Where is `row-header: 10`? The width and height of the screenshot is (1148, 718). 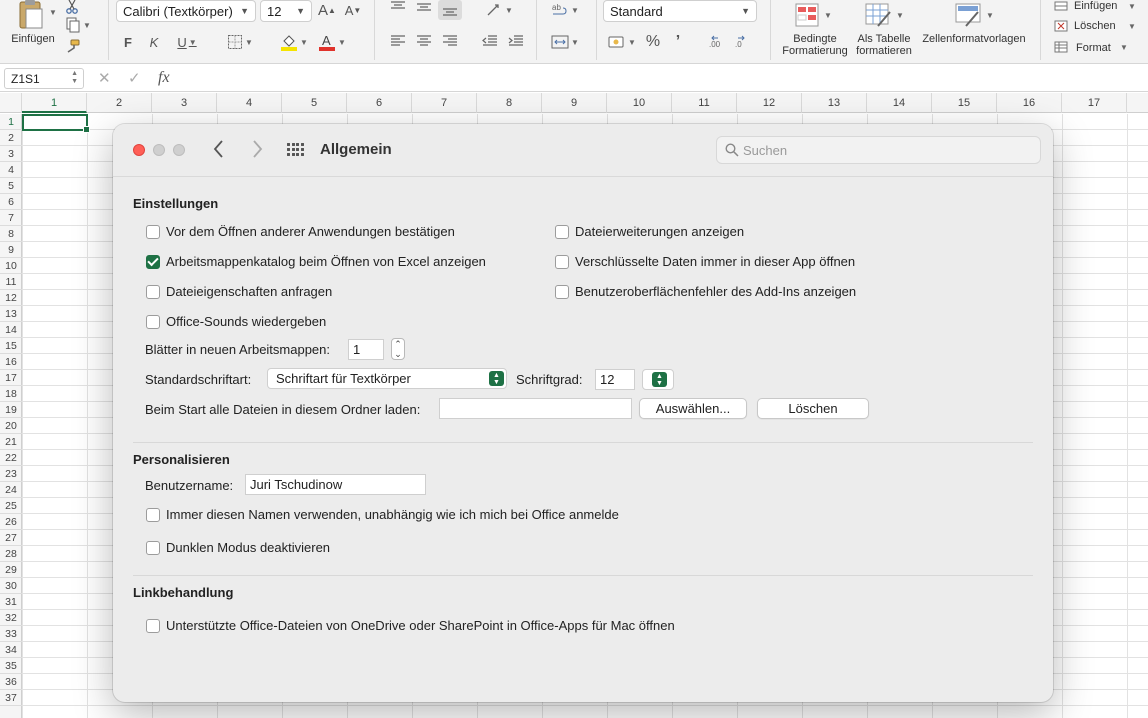 row-header: 10 is located at coordinates (11, 266).